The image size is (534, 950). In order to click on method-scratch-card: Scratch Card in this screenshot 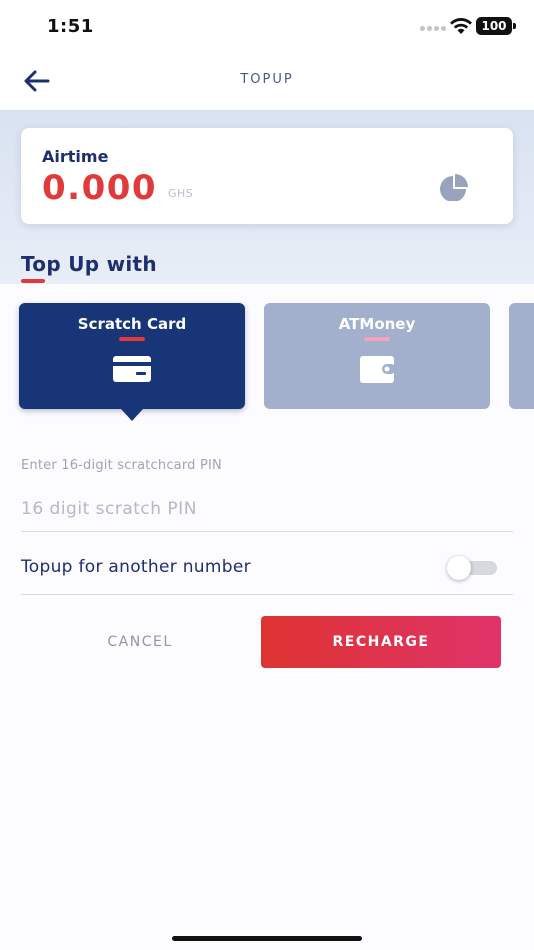, I will do `click(132, 356)`.